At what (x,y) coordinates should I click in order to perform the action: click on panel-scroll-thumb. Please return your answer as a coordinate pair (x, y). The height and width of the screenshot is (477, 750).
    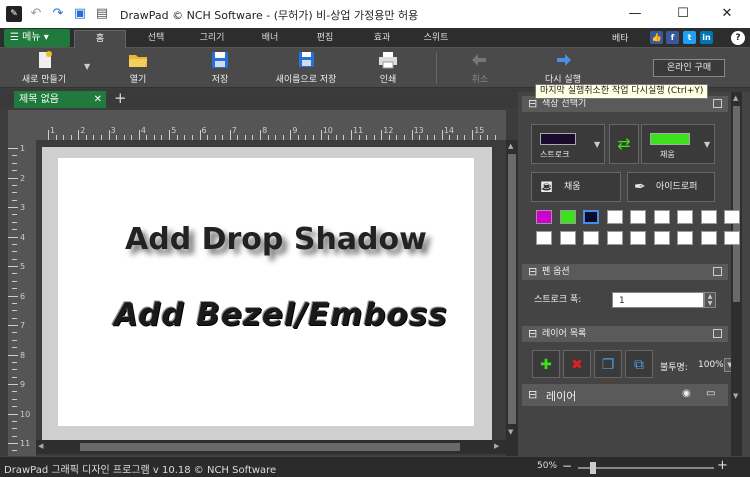
    Looking at the image, I should click on (736, 204).